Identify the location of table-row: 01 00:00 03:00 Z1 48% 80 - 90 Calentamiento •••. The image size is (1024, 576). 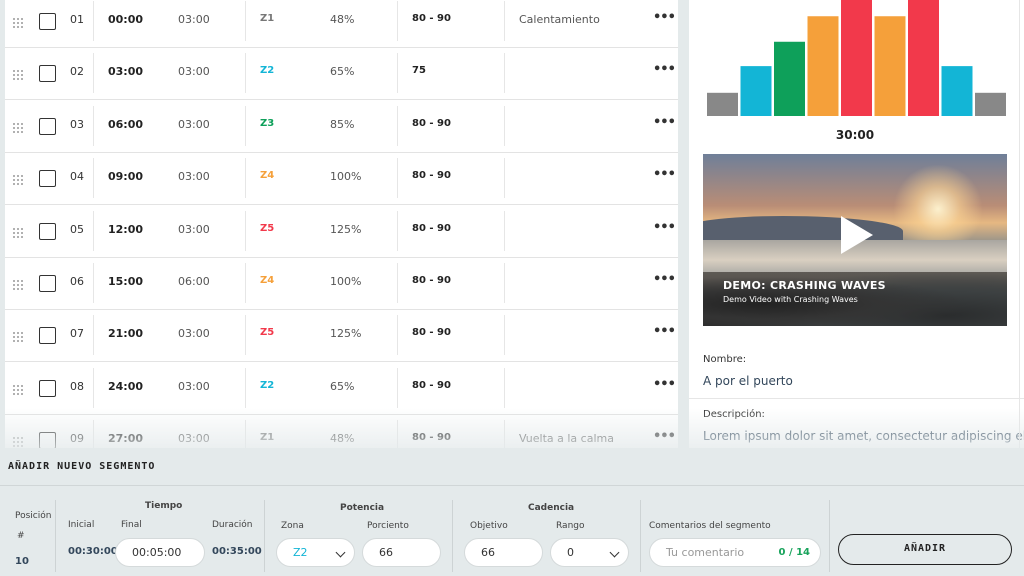
(341, 24).